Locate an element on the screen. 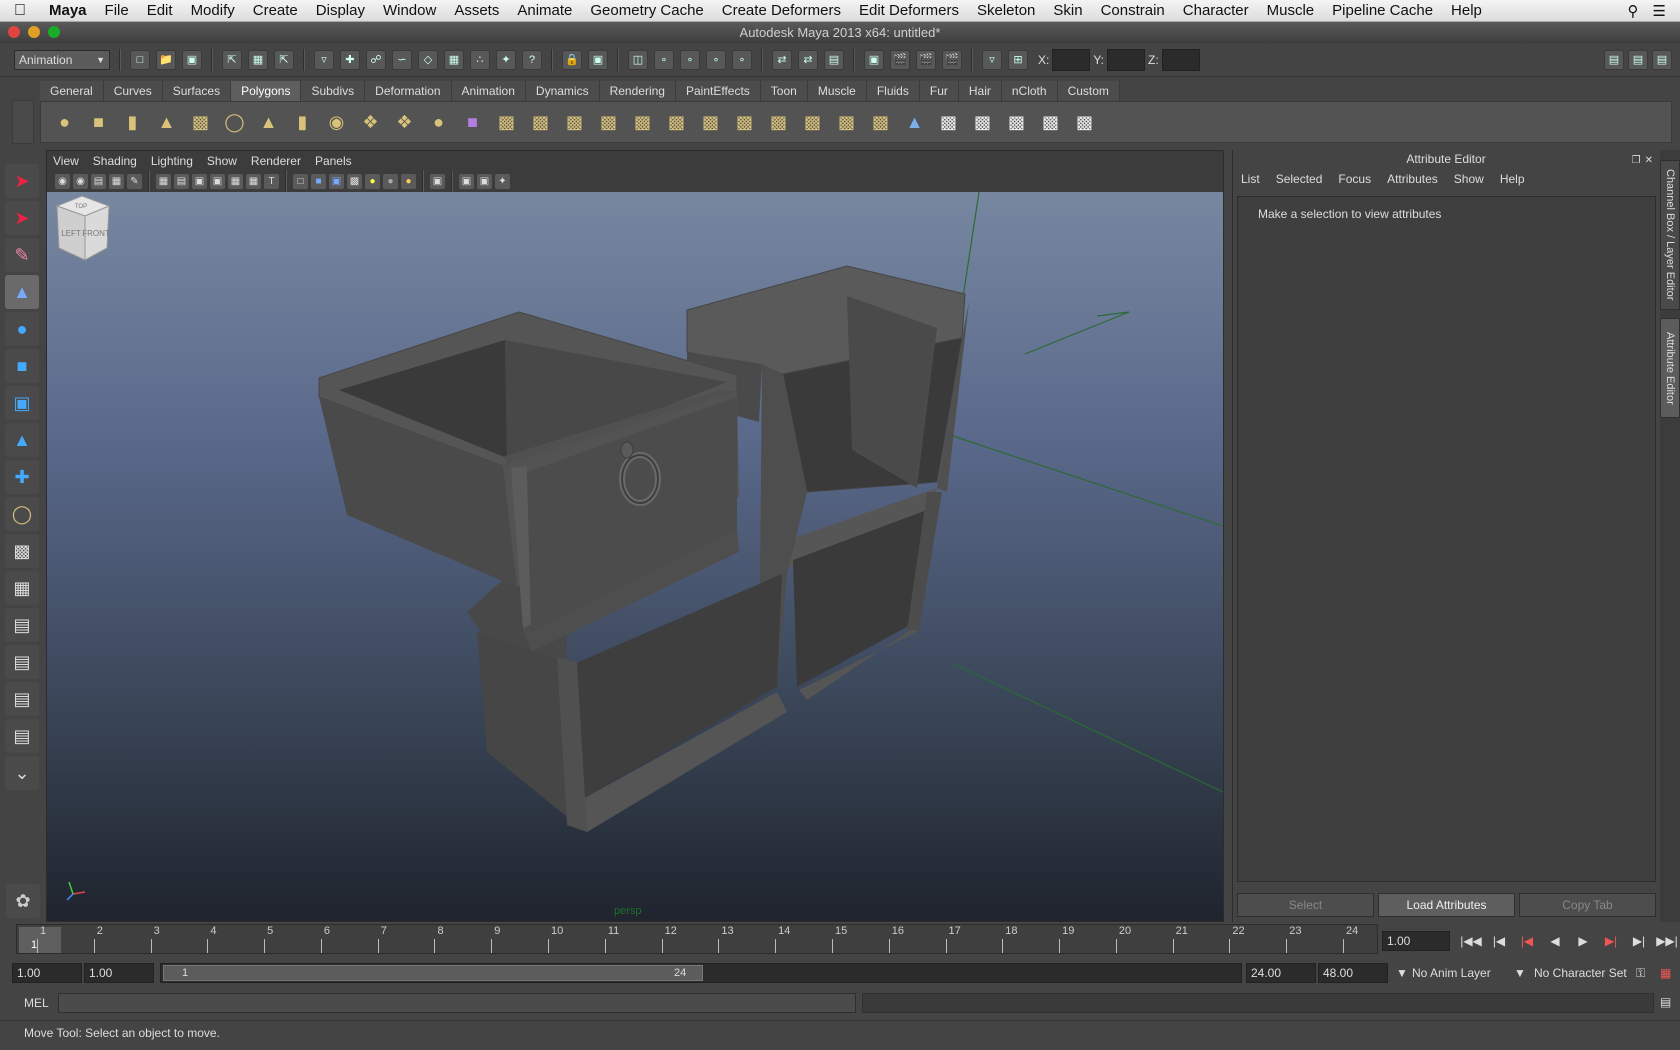 This screenshot has width=1680, height=1050. menu-constrain: Constrain is located at coordinates (1133, 10).